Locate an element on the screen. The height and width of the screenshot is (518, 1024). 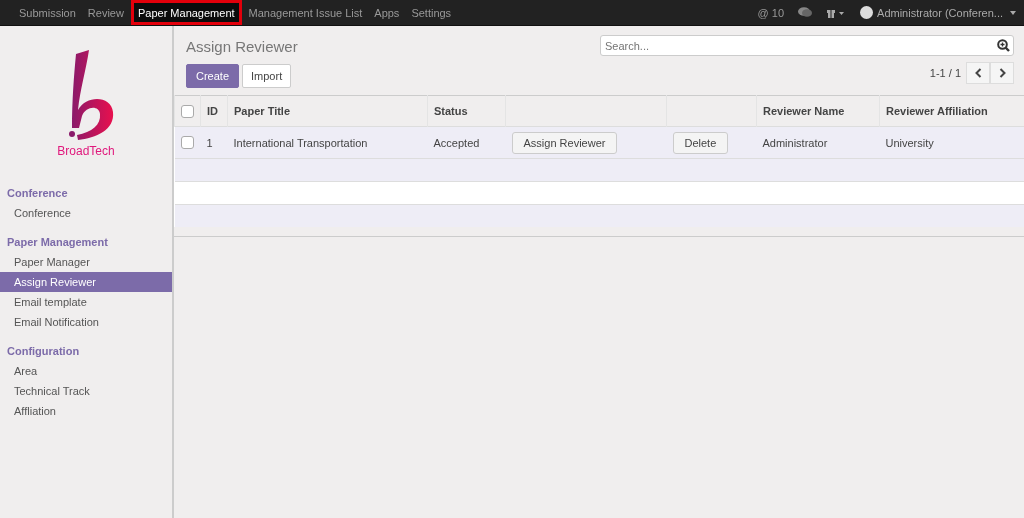
next-button is located at coordinates (1002, 73).